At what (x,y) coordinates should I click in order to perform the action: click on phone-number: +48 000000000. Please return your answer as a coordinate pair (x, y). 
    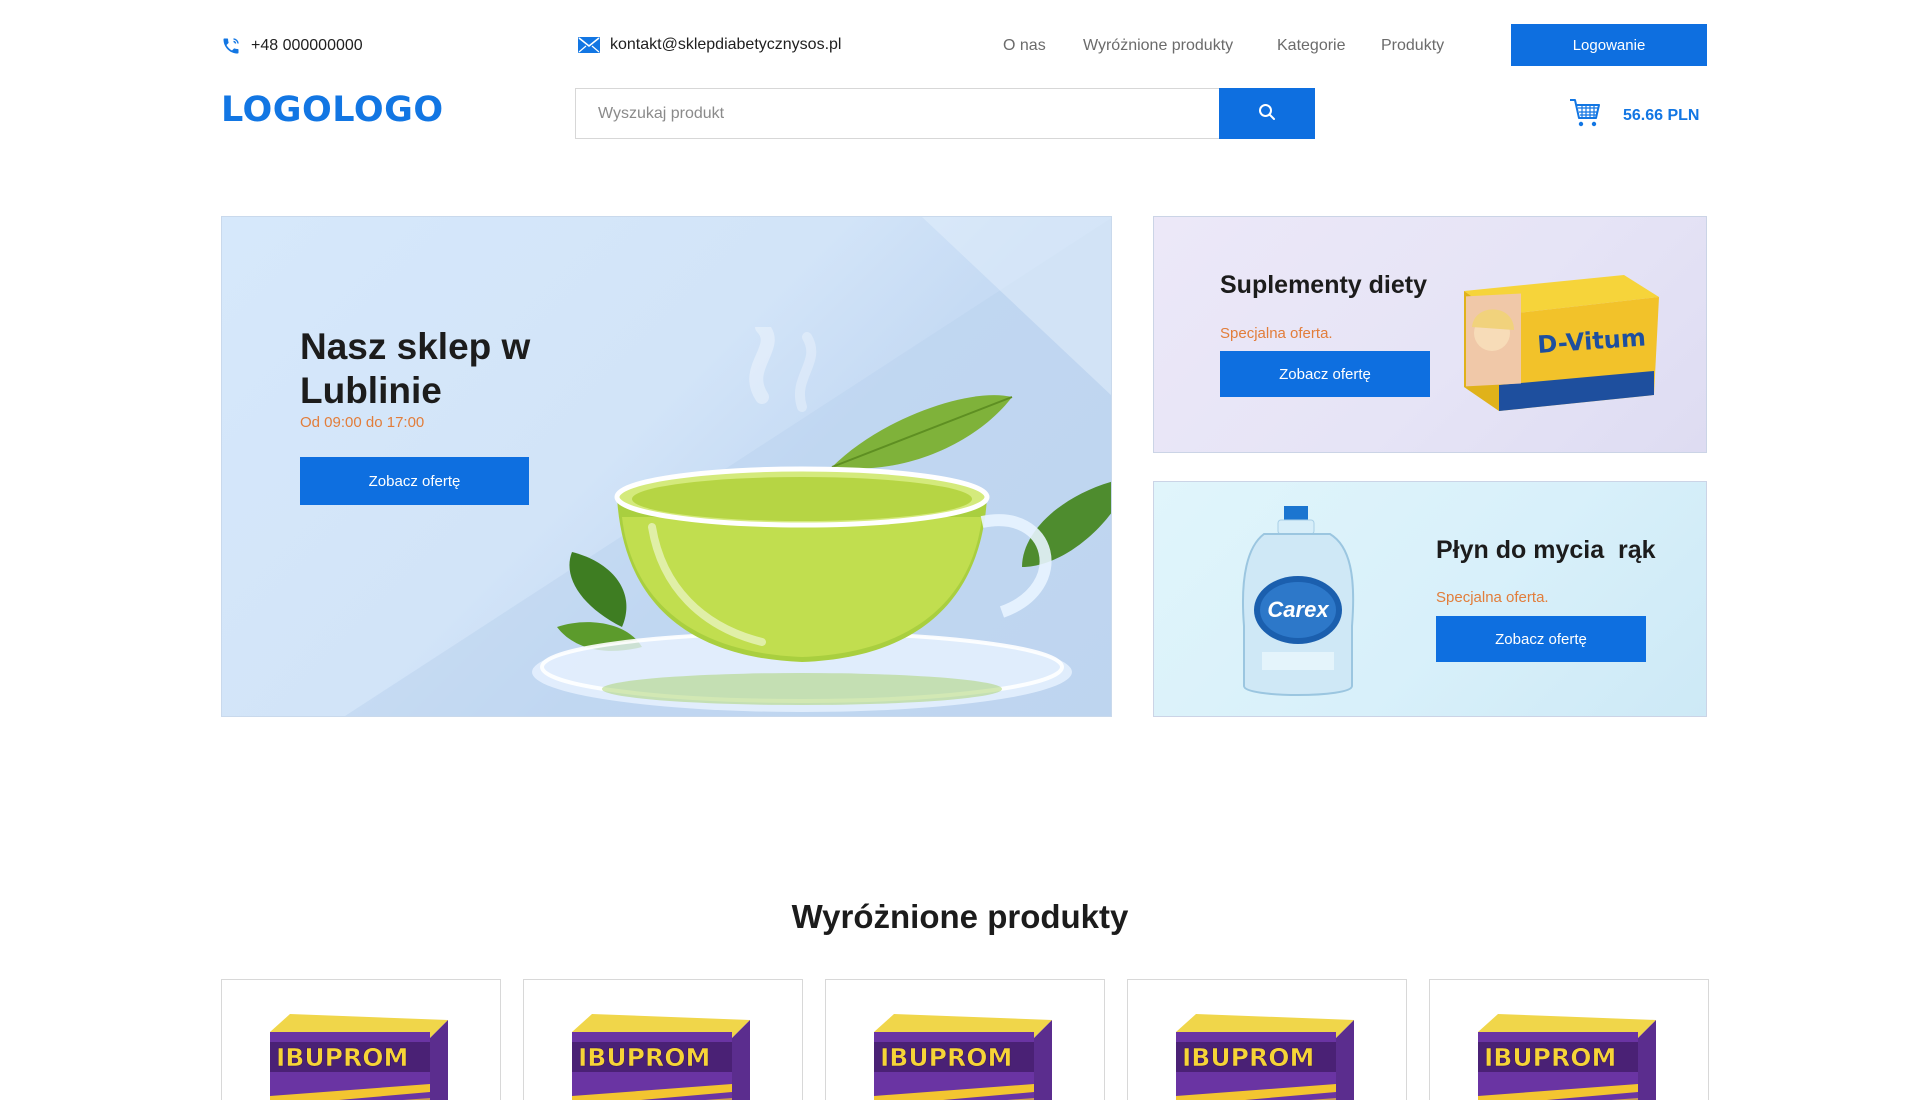
    Looking at the image, I should click on (307, 45).